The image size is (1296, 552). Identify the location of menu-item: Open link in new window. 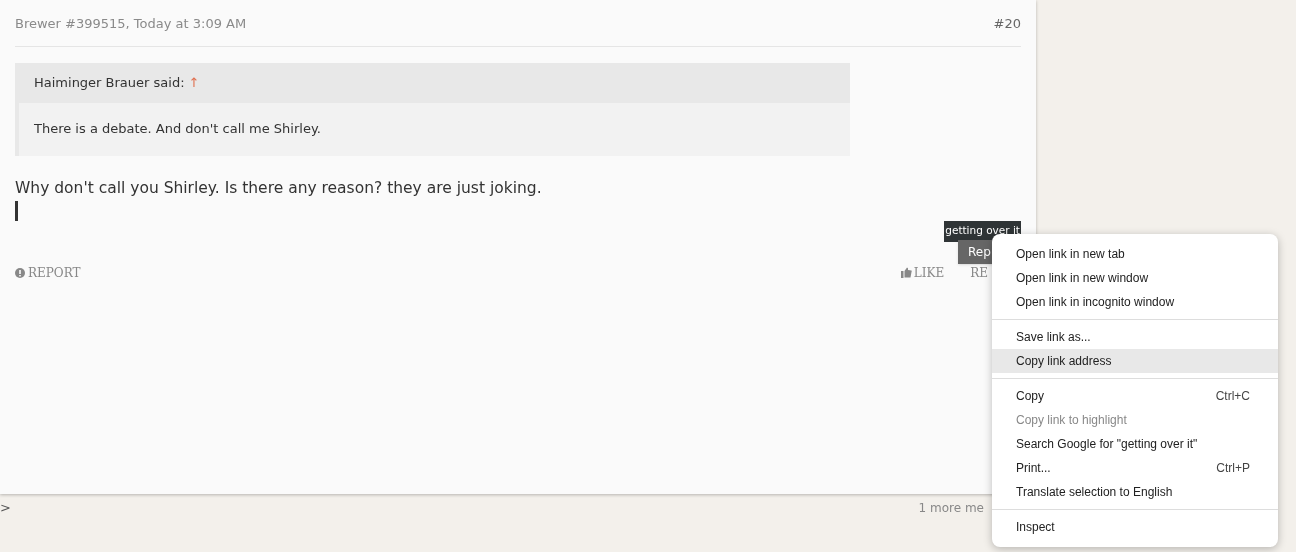
(1135, 278).